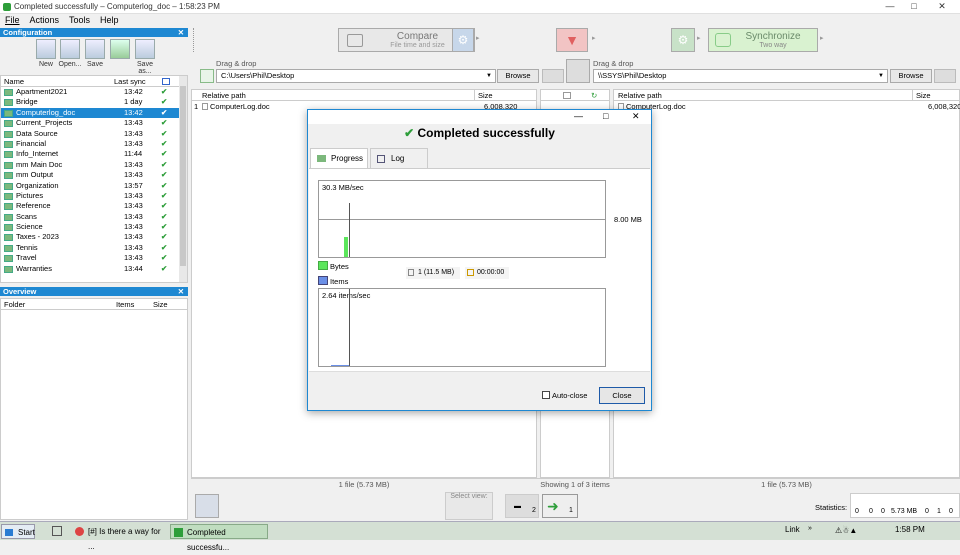  What do you see at coordinates (518, 76) in the screenshot?
I see `left-browse-button: Browse` at bounding box center [518, 76].